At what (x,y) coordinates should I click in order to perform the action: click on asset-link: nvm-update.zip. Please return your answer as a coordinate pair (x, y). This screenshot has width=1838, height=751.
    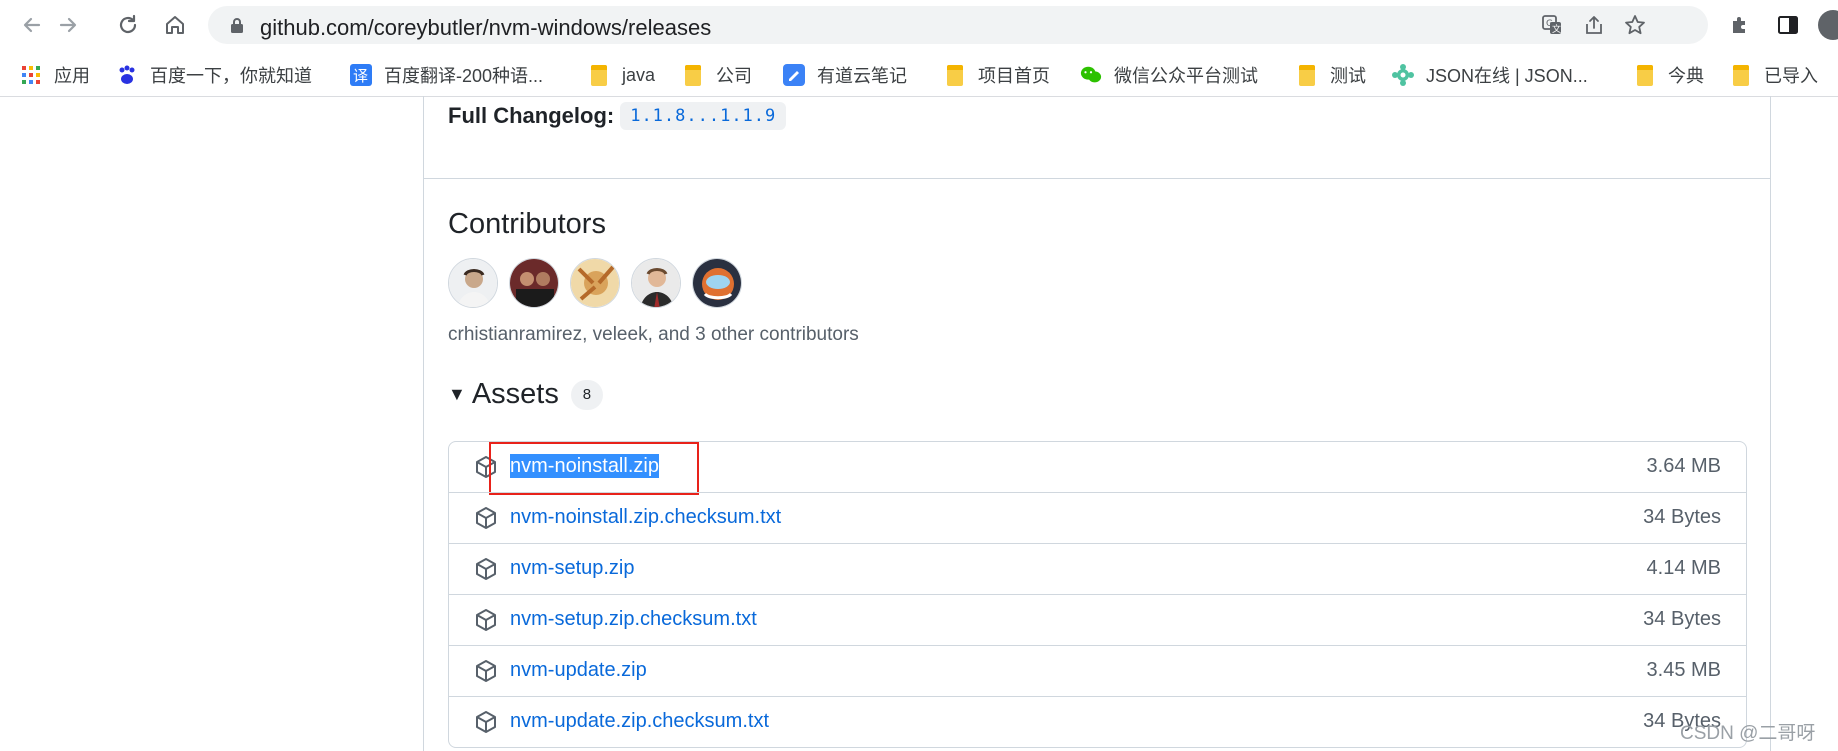
    Looking at the image, I should click on (578, 670).